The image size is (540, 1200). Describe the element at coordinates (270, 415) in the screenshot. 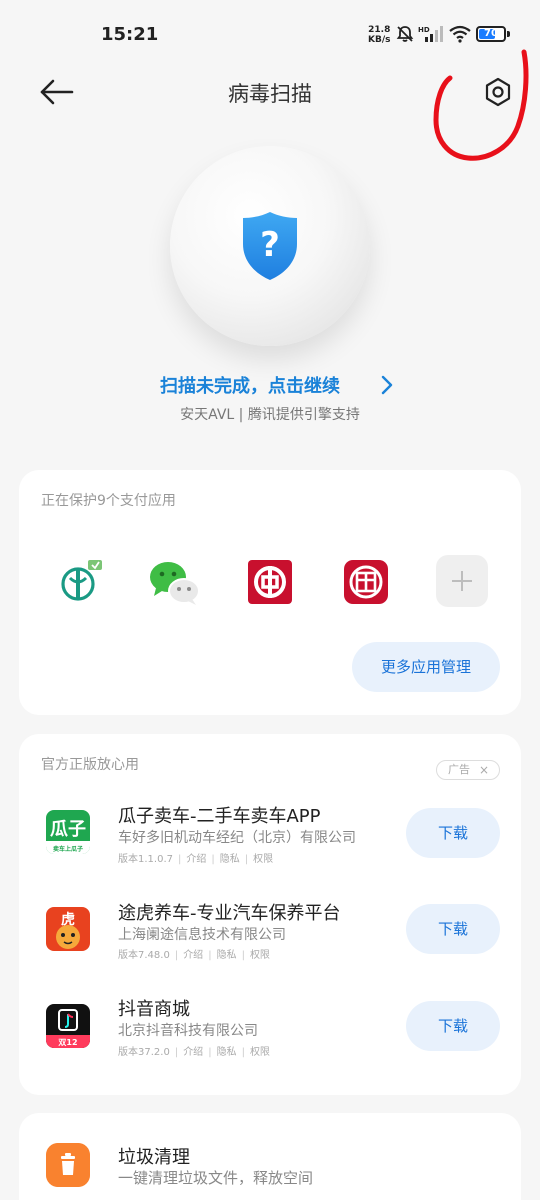

I see `engine-credit: 安天AVL | 腾讯提供引擎支持` at that location.